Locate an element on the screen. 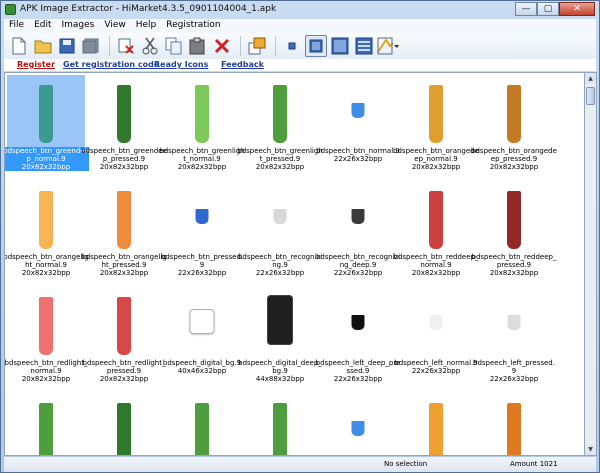 Image resolution: width=600 pixels, height=473 pixels. new-icon is located at coordinates (19, 46).